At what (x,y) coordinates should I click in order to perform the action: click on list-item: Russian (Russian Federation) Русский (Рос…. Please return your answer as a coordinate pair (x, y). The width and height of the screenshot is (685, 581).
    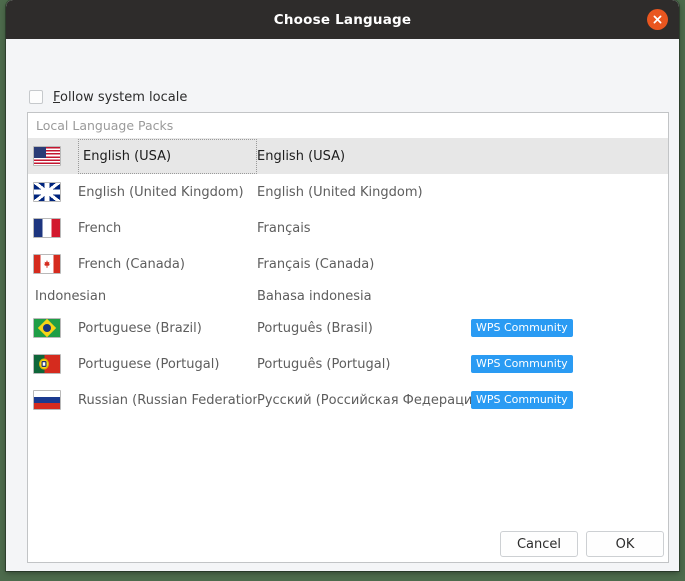
    Looking at the image, I should click on (348, 400).